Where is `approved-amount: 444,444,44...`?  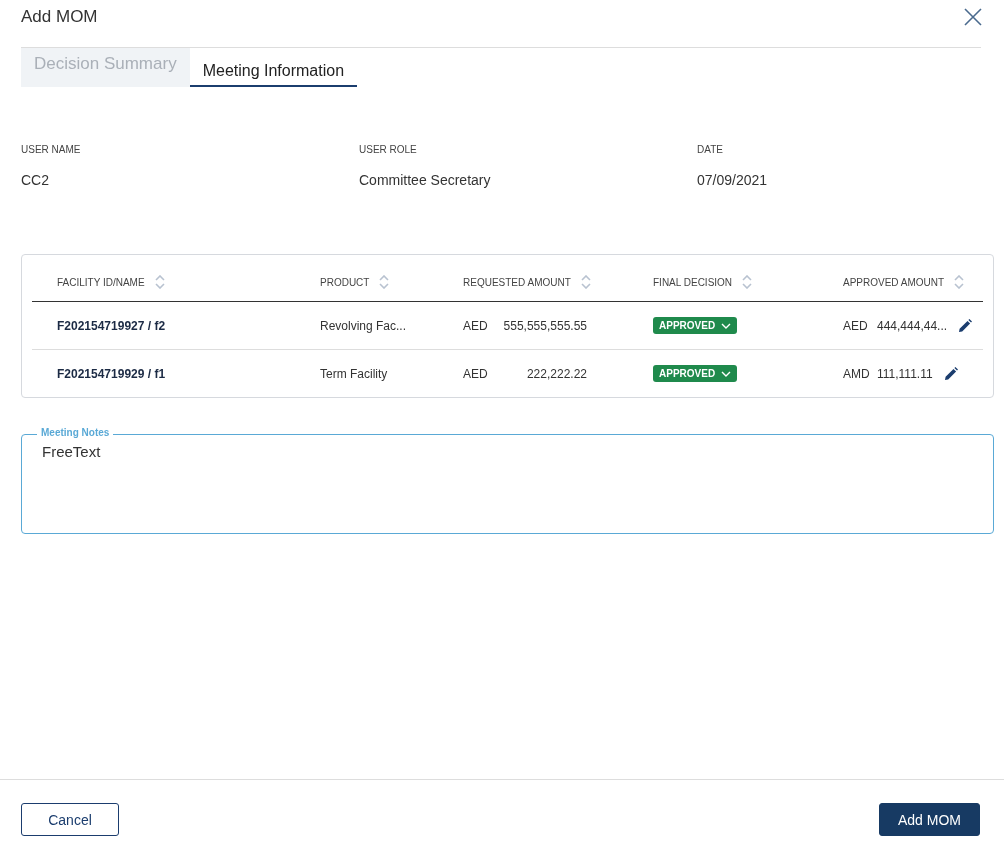 approved-amount: 444,444,44... is located at coordinates (912, 325).